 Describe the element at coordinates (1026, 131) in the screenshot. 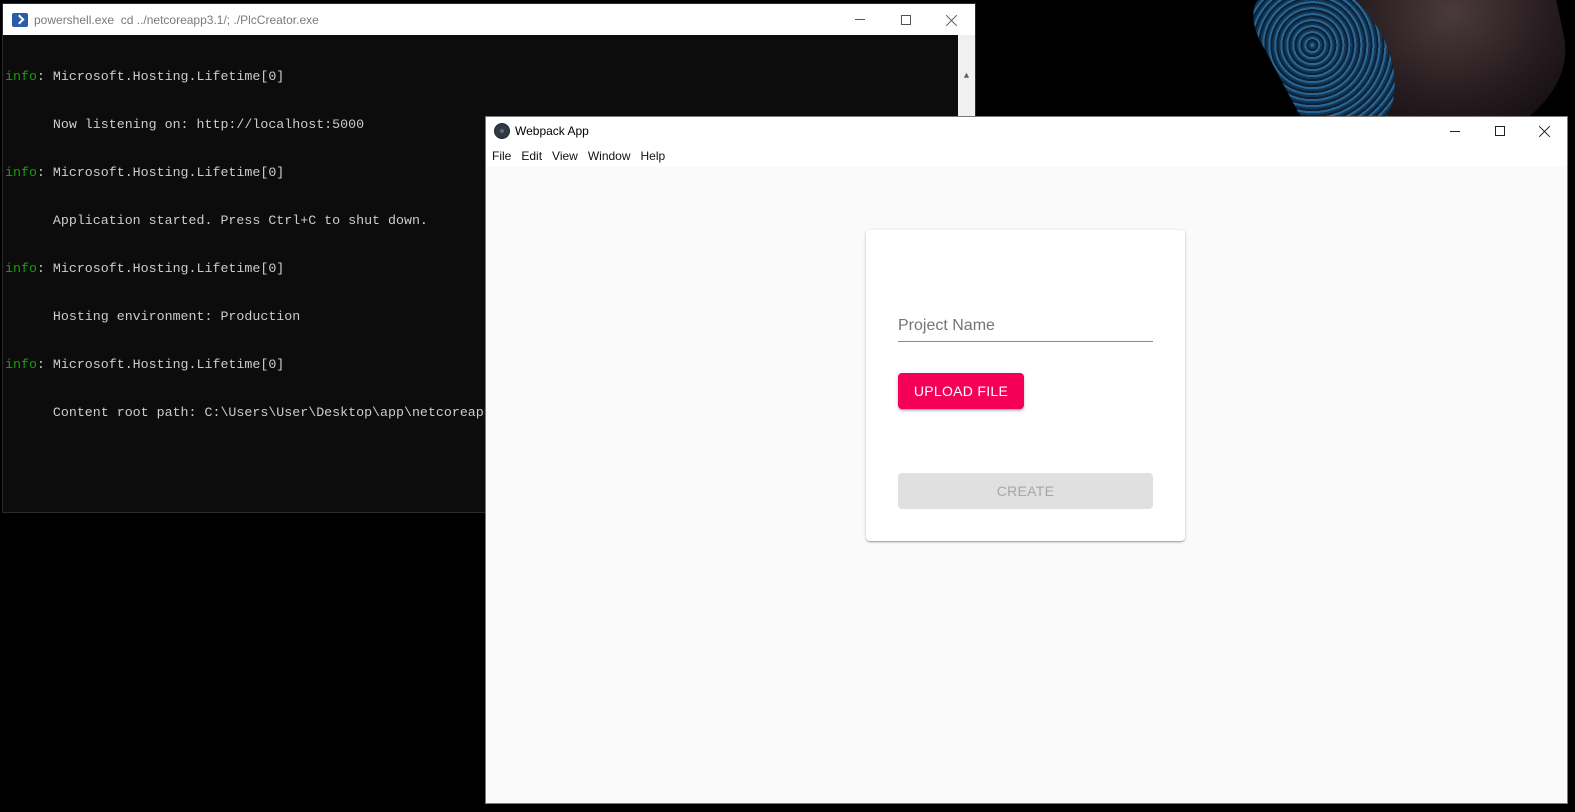

I see `app-titlebar: Webpack App` at that location.